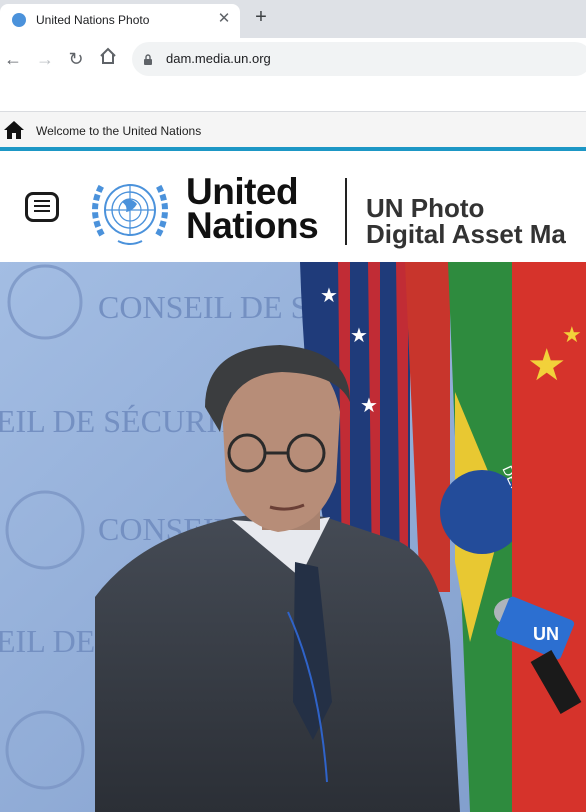  What do you see at coordinates (218, 58) in the screenshot?
I see `url-text: dam.media.un.org` at bounding box center [218, 58].